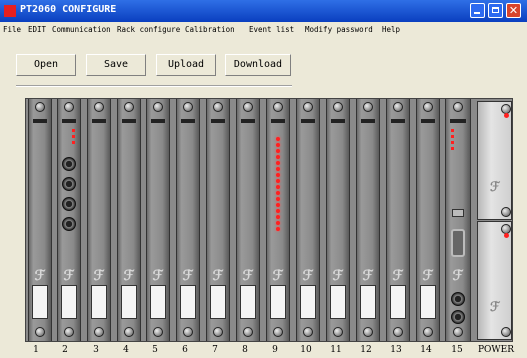 This screenshot has width=527, height=358. What do you see at coordinates (210, 29) in the screenshot?
I see `menu-calibration: Calibration` at bounding box center [210, 29].